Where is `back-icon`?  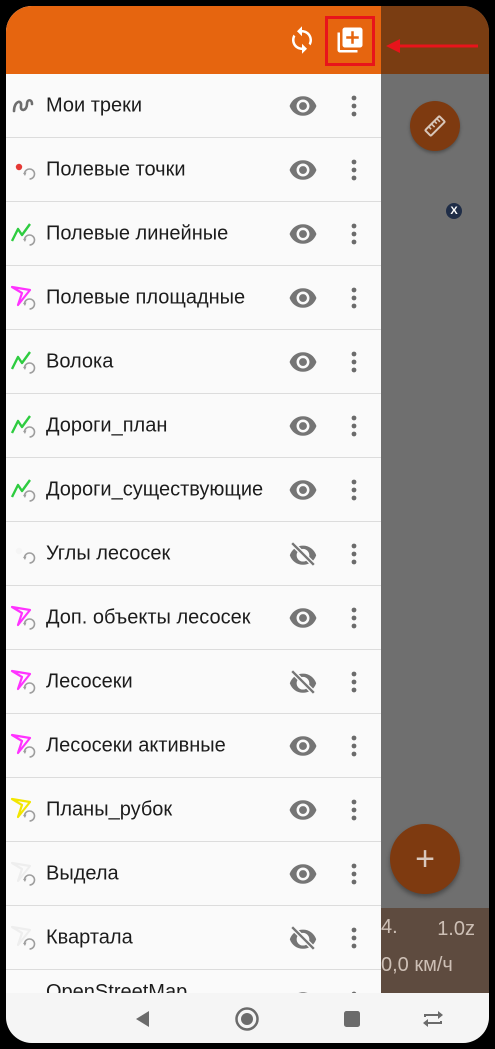 back-icon is located at coordinates (142, 1019).